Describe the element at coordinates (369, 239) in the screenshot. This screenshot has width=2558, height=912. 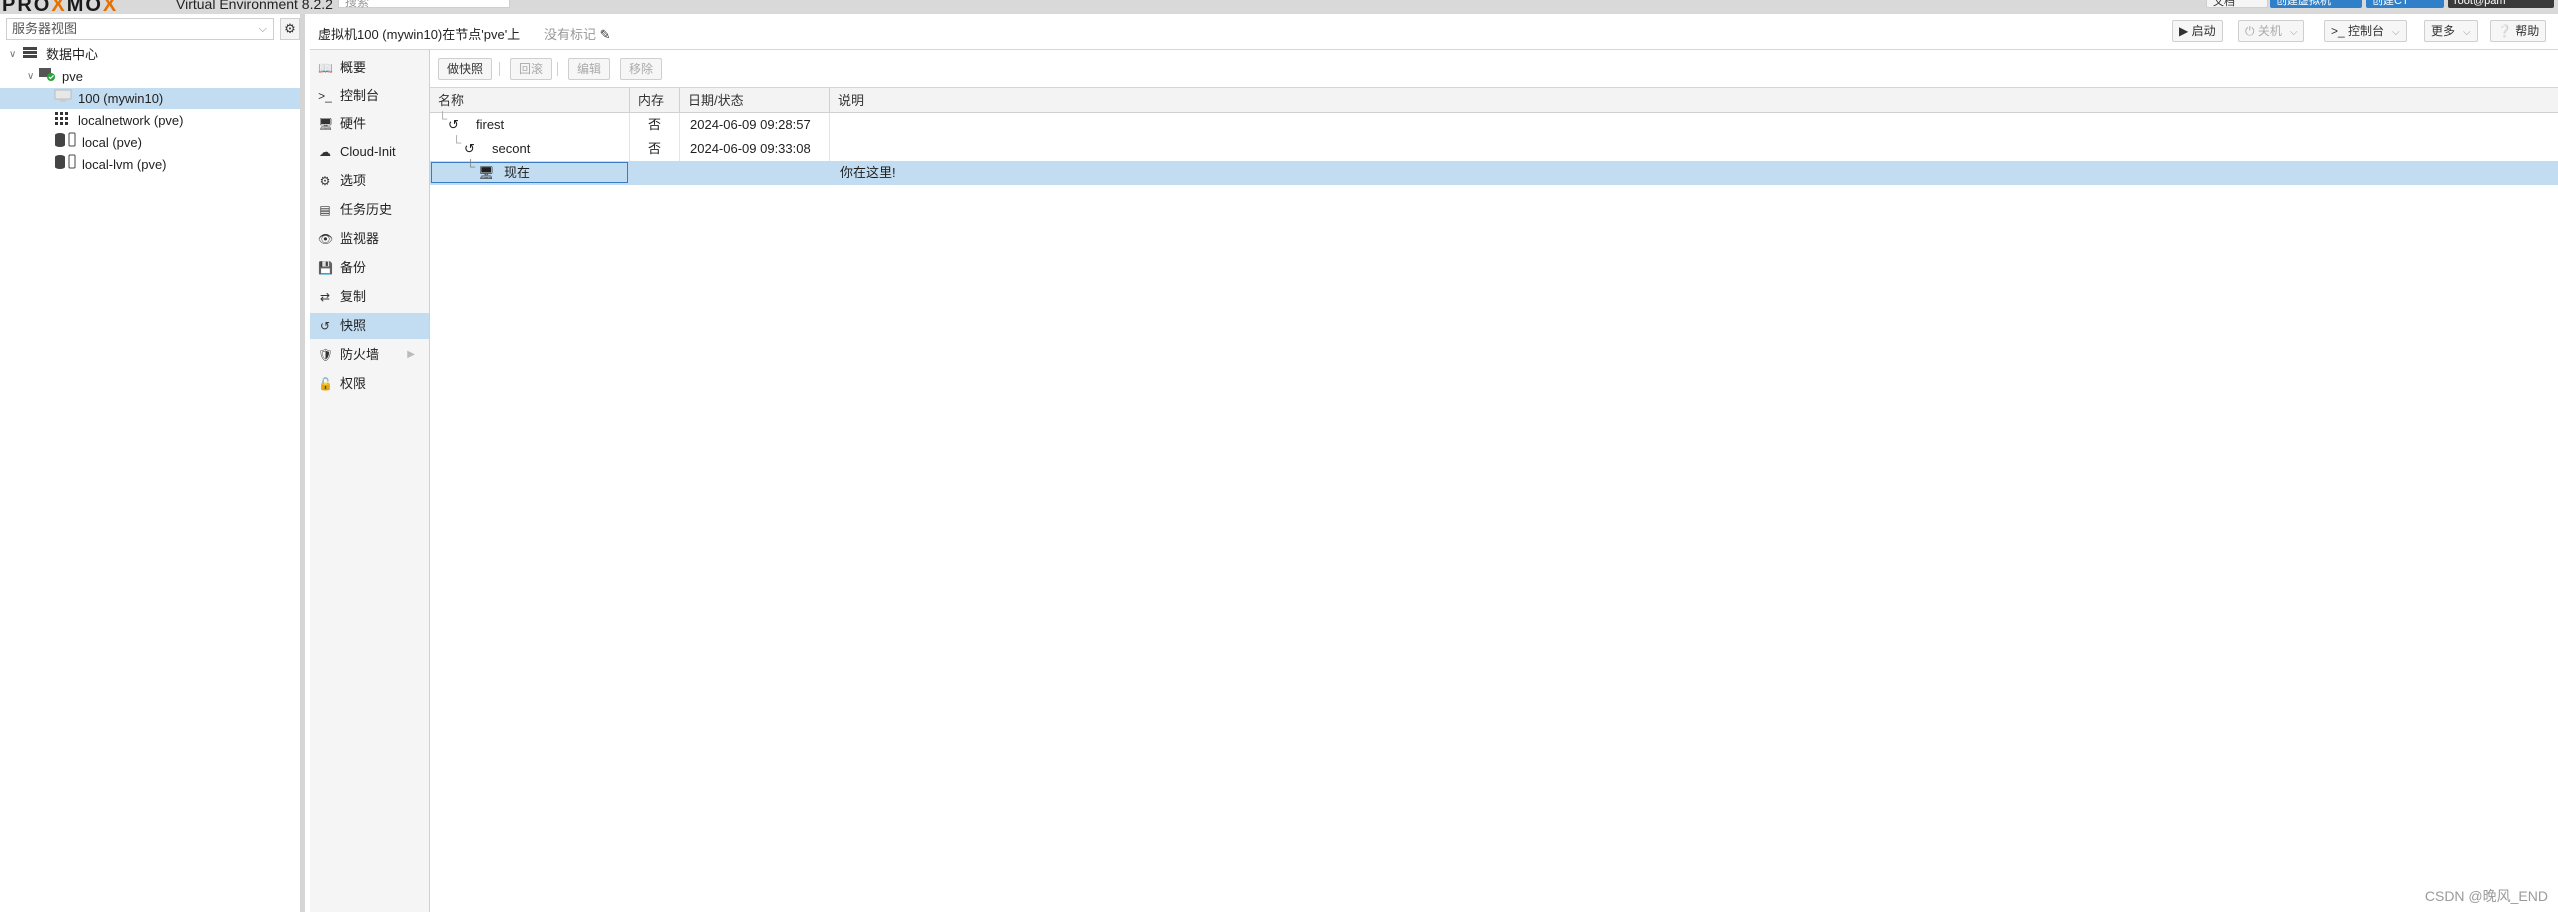
I see `nav-monitor: 👁 监视器` at that location.